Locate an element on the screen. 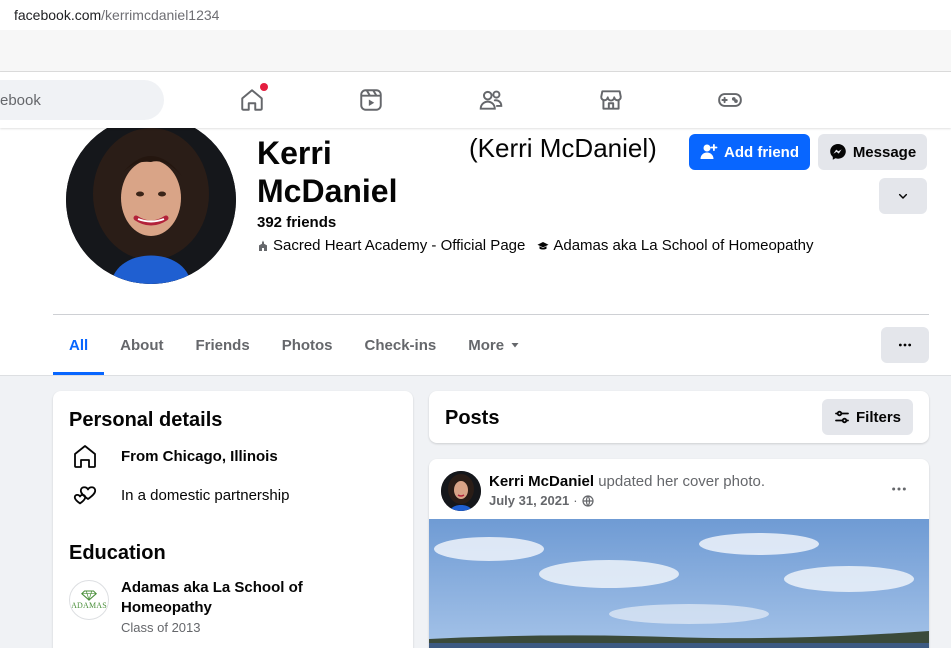  reels-icon is located at coordinates (371, 100).